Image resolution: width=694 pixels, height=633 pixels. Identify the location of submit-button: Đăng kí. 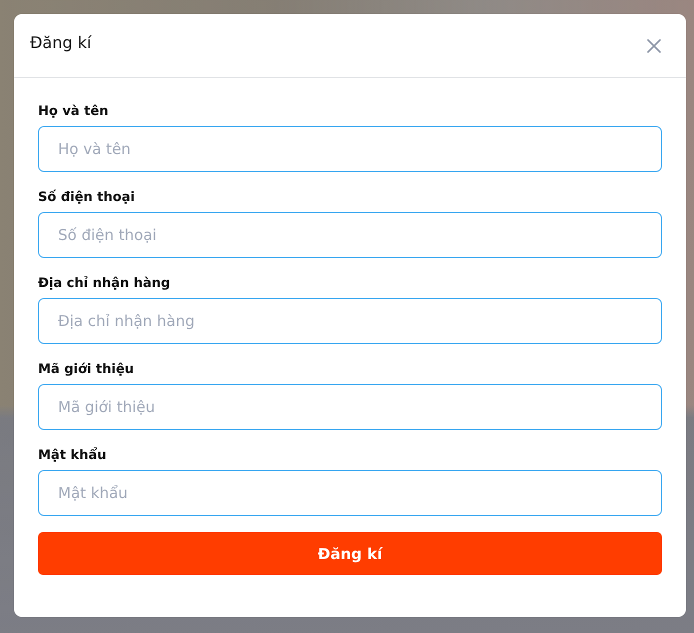
(350, 553).